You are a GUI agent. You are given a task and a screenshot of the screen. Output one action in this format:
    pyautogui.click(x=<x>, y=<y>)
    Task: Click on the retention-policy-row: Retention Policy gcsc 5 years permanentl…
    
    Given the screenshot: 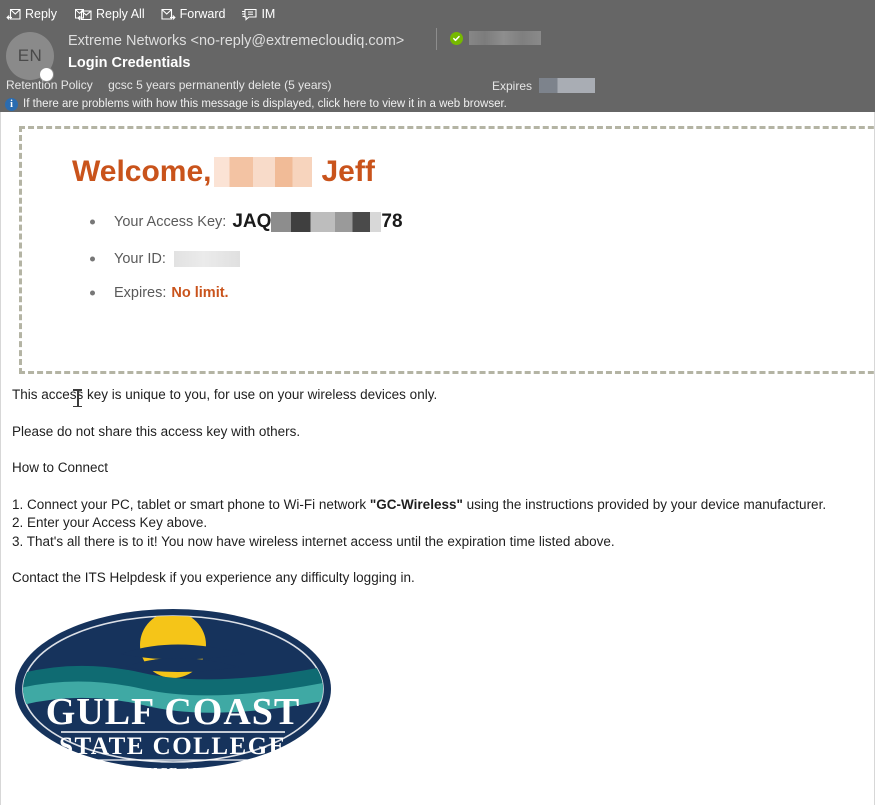 What is the action you would take?
    pyautogui.click(x=169, y=85)
    